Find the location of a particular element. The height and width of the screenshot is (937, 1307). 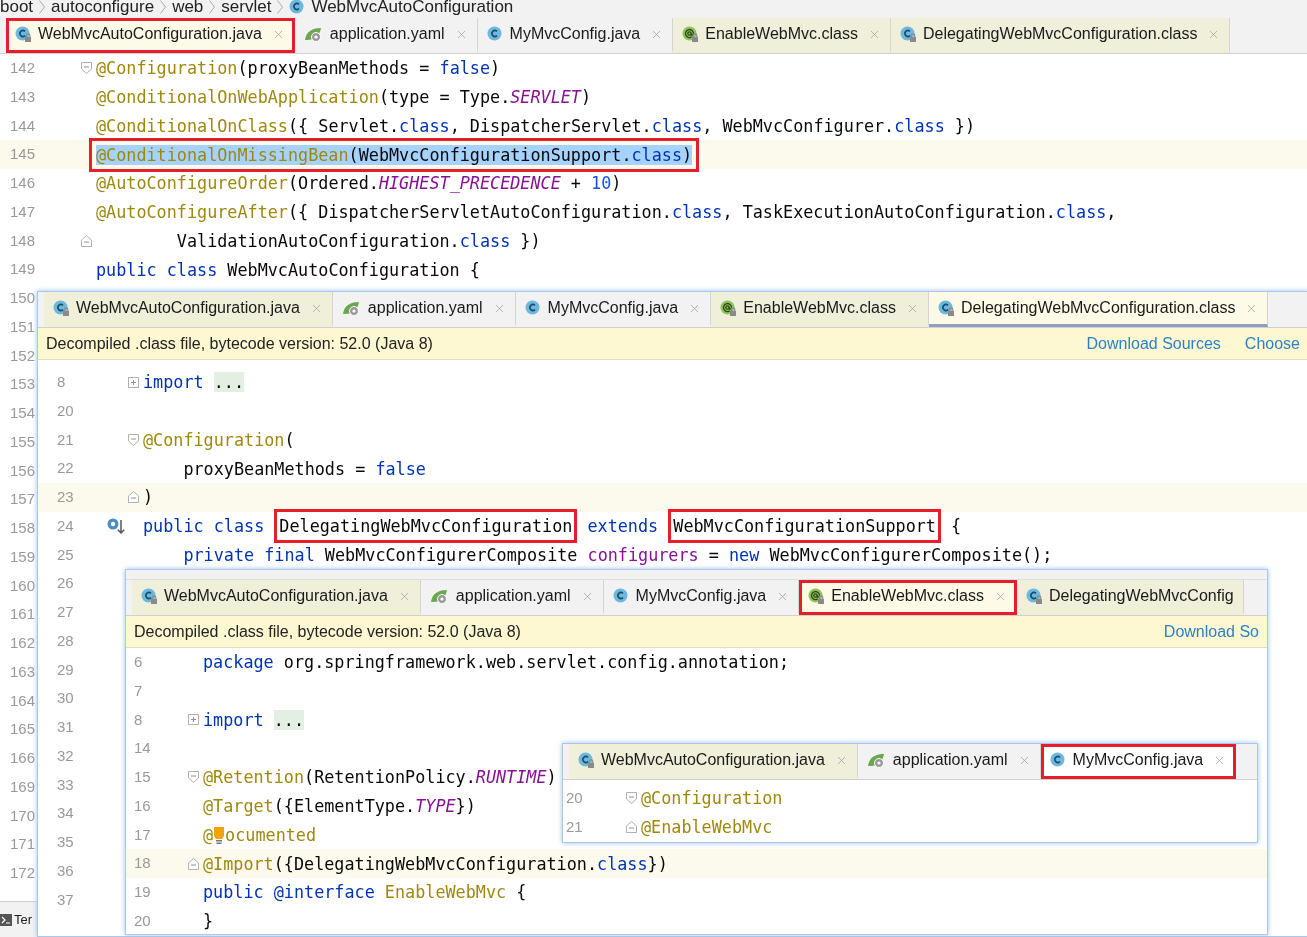

code-text: @ConditionalOnMissingBean(WebMvcConfigurationSupport.class) is located at coordinates (394, 154).